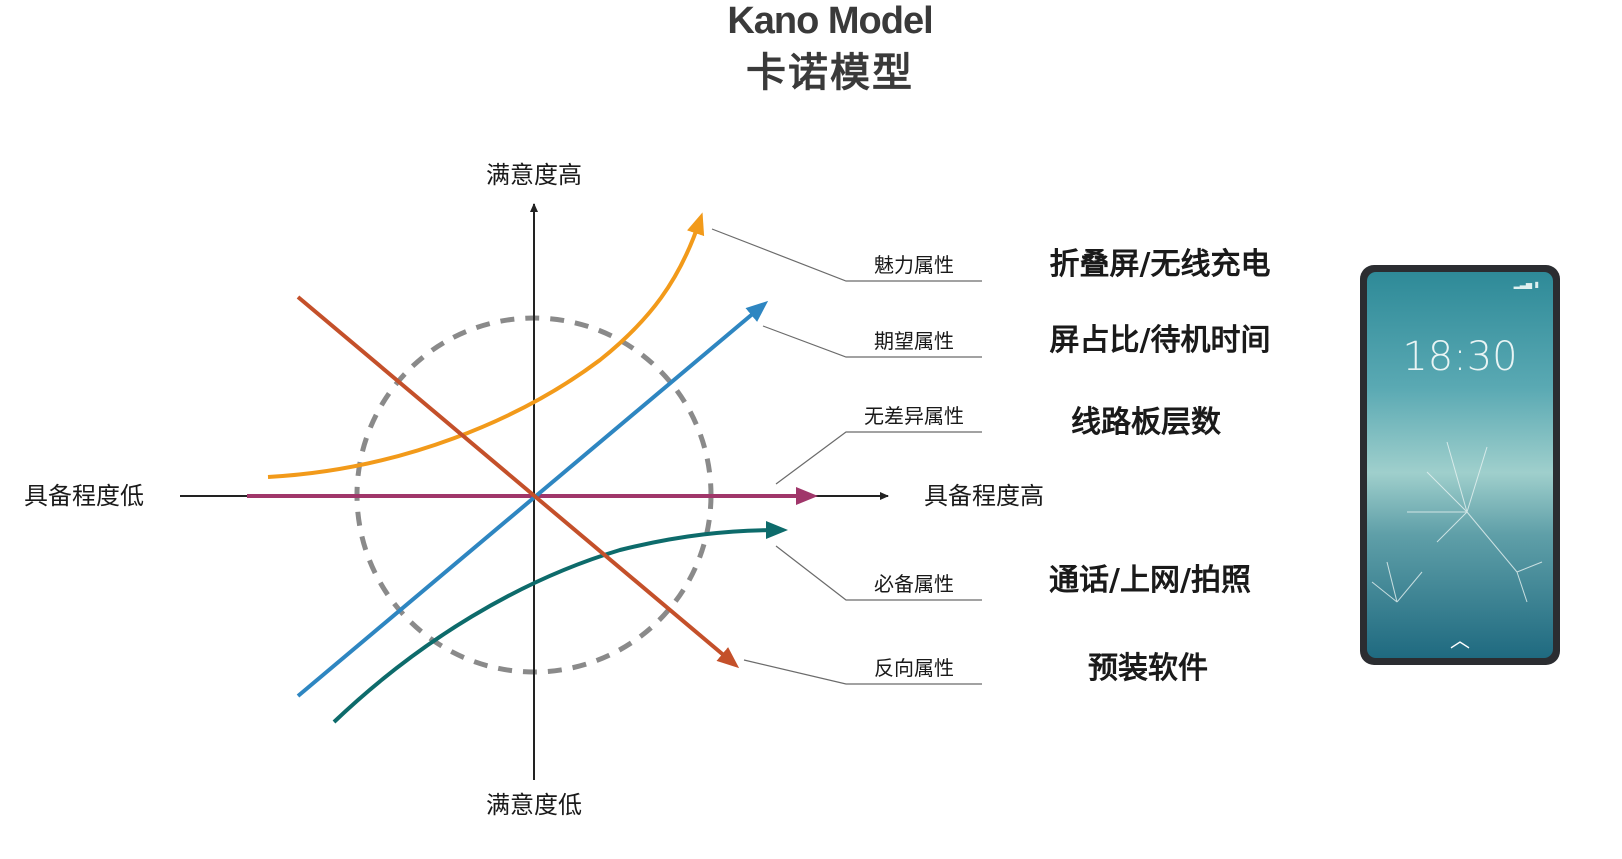 The image size is (1622, 859). Describe the element at coordinates (1460, 640) in the screenshot. I see `swipe-up-chevron-icon: ︿` at that location.